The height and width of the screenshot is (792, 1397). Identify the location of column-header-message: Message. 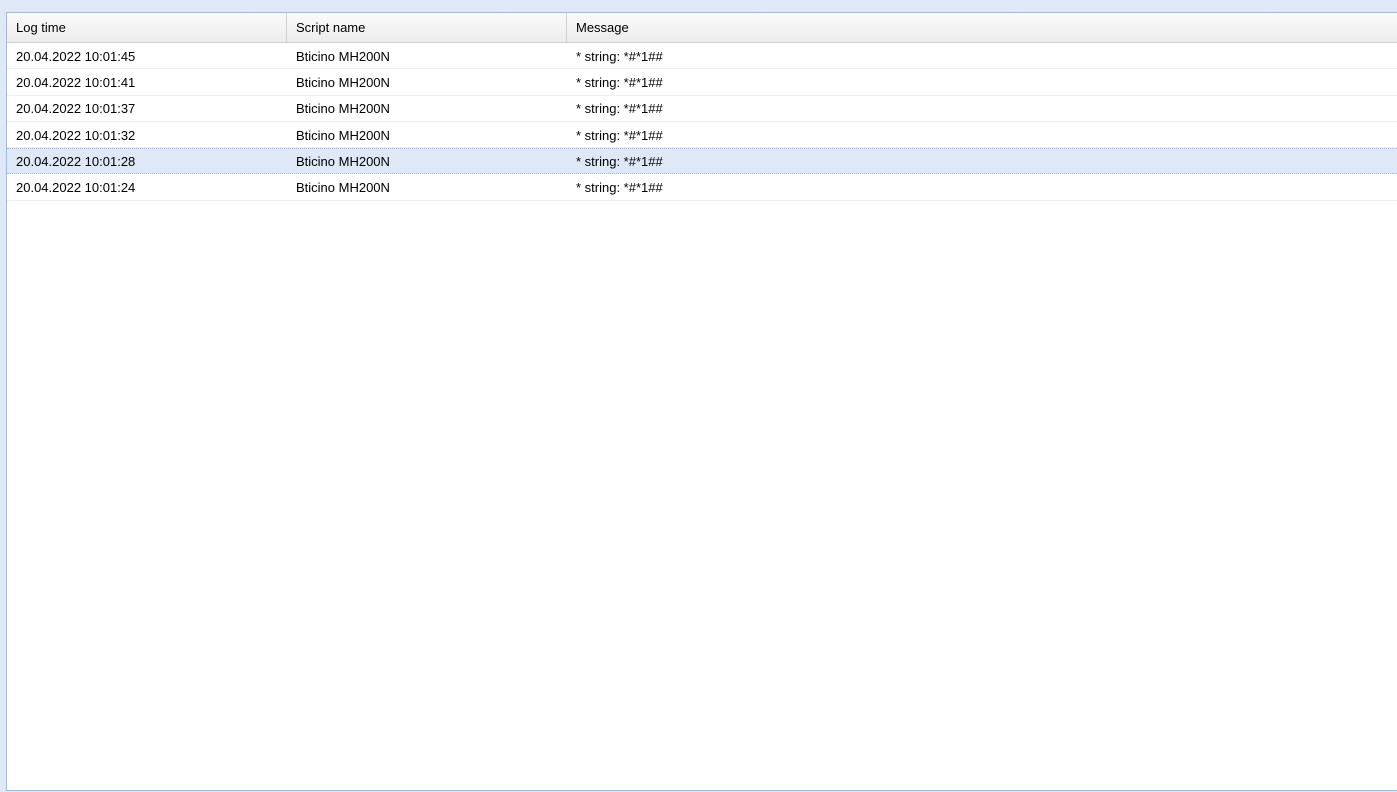
(982, 27).